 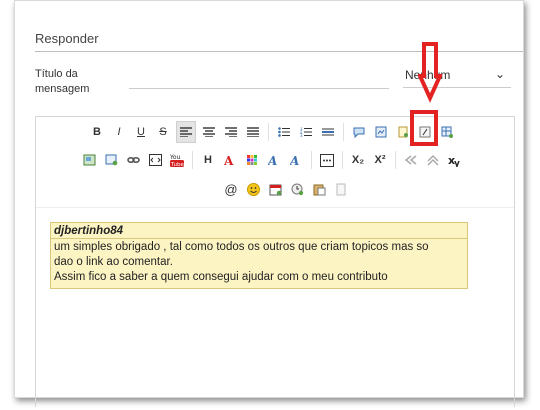 I want to click on toolbar-row-2: You Tube H A A A X₂ X² x y, so click(x=272, y=160).